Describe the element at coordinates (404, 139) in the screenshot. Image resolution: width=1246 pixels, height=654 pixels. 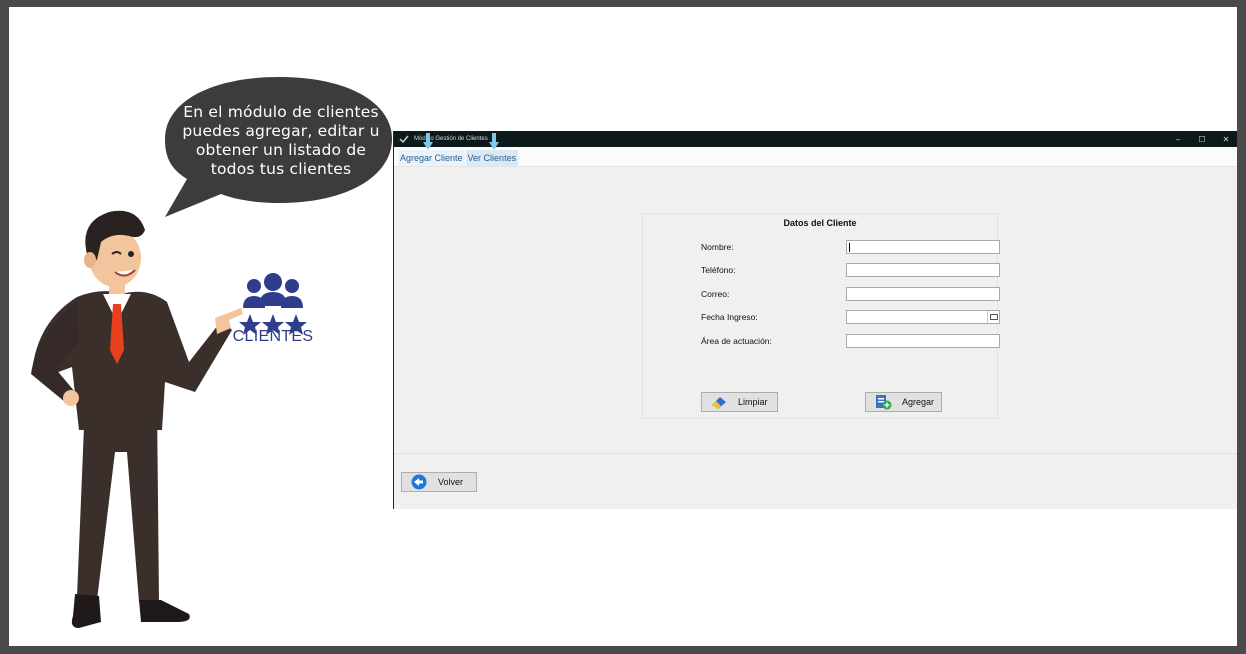
I see `app-logo-icon` at that location.